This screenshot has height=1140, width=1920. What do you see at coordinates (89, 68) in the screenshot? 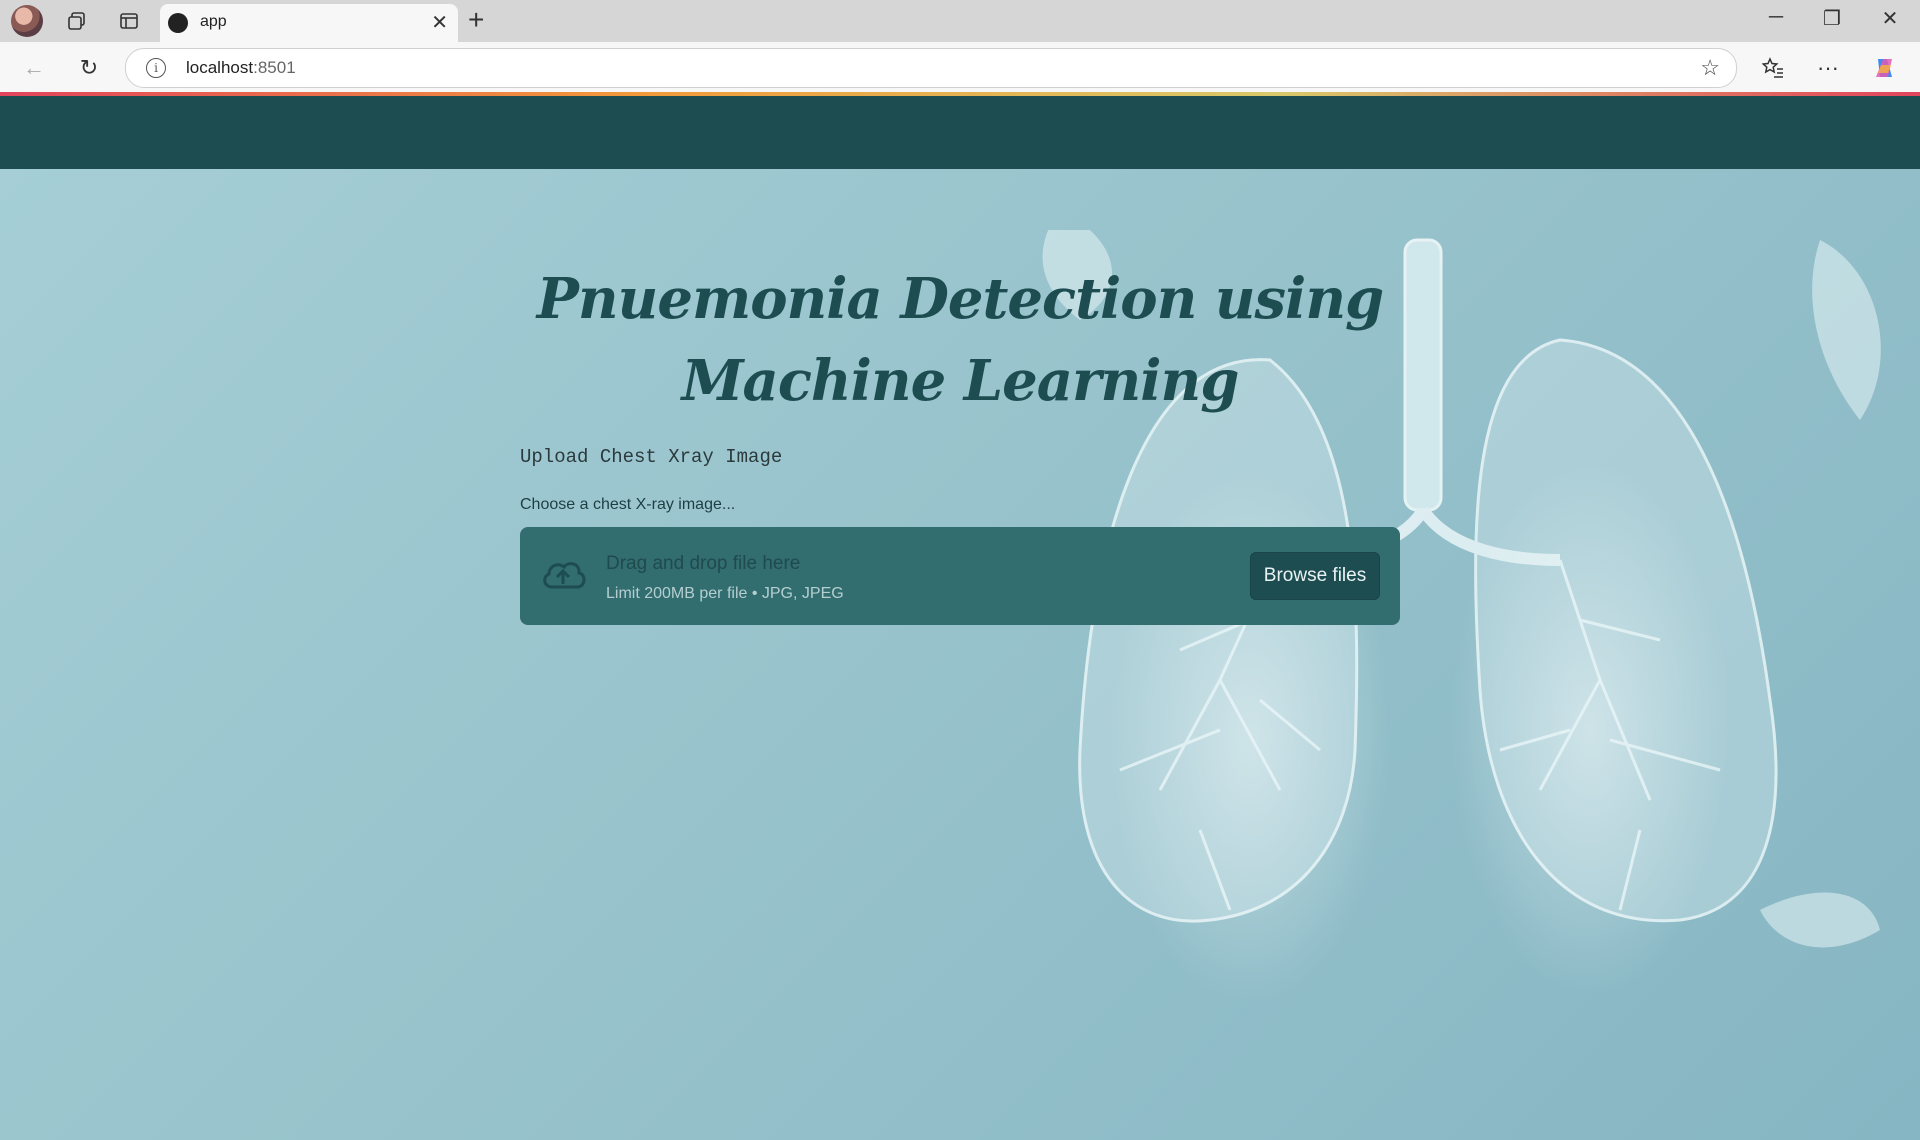
I see `refresh-icon: ↻` at bounding box center [89, 68].